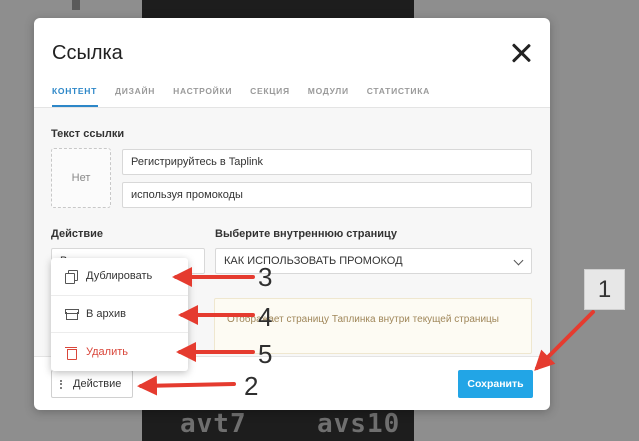 The image size is (639, 441). Describe the element at coordinates (265, 354) in the screenshot. I see `annotation-number-5: 5` at that location.